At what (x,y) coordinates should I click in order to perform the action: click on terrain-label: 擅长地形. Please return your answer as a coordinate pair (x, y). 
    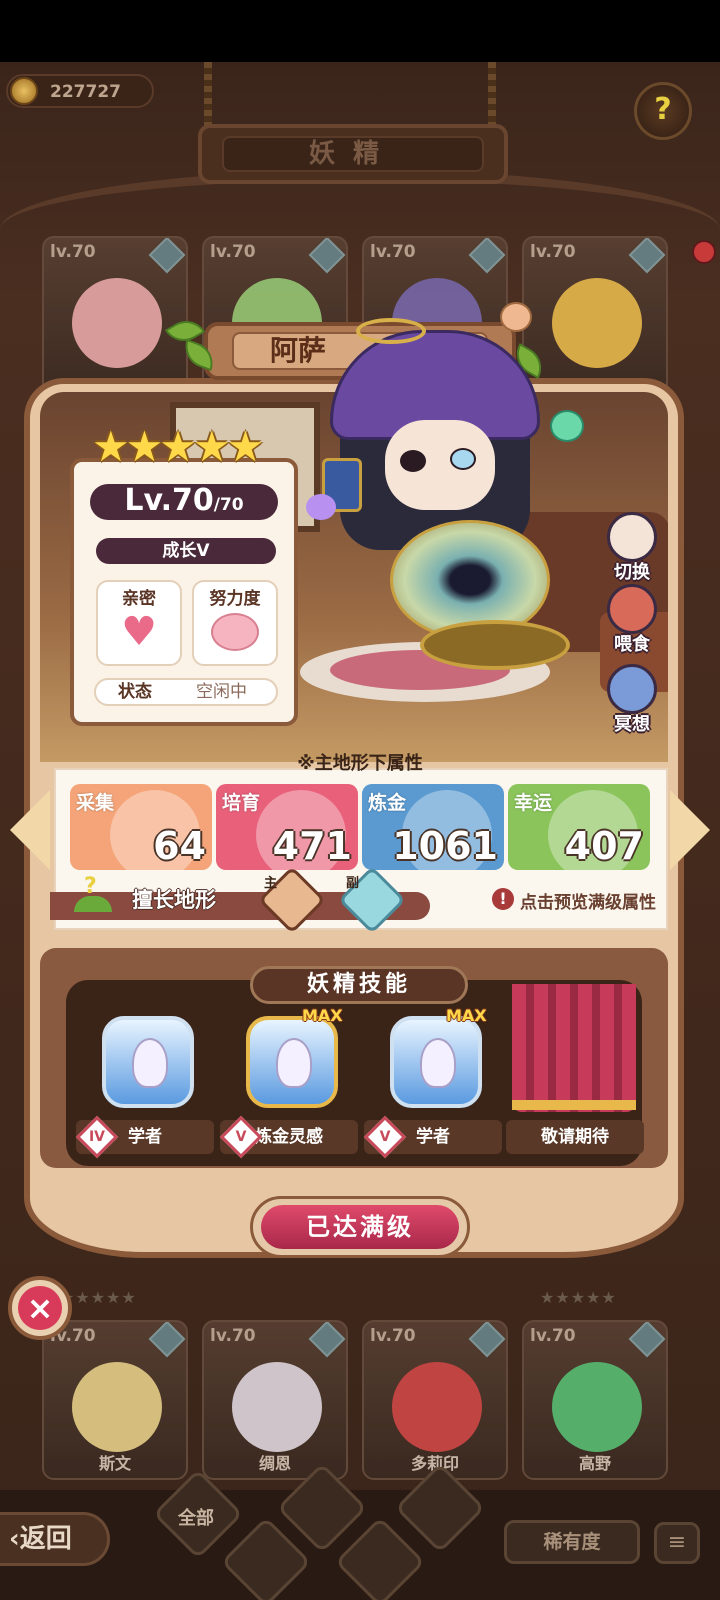
    Looking at the image, I should click on (174, 900).